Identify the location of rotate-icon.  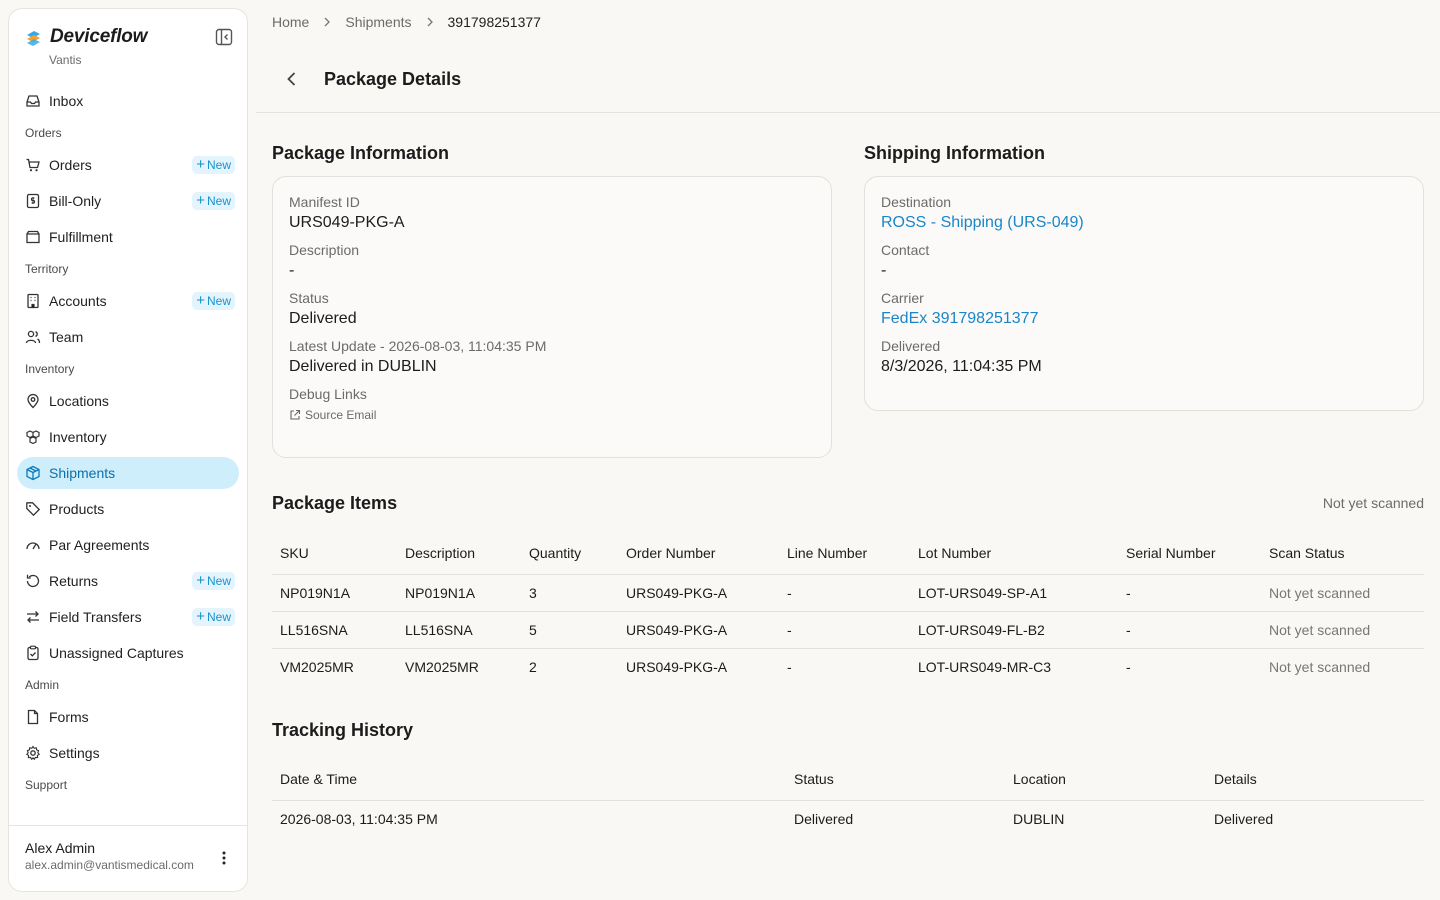
(33, 581).